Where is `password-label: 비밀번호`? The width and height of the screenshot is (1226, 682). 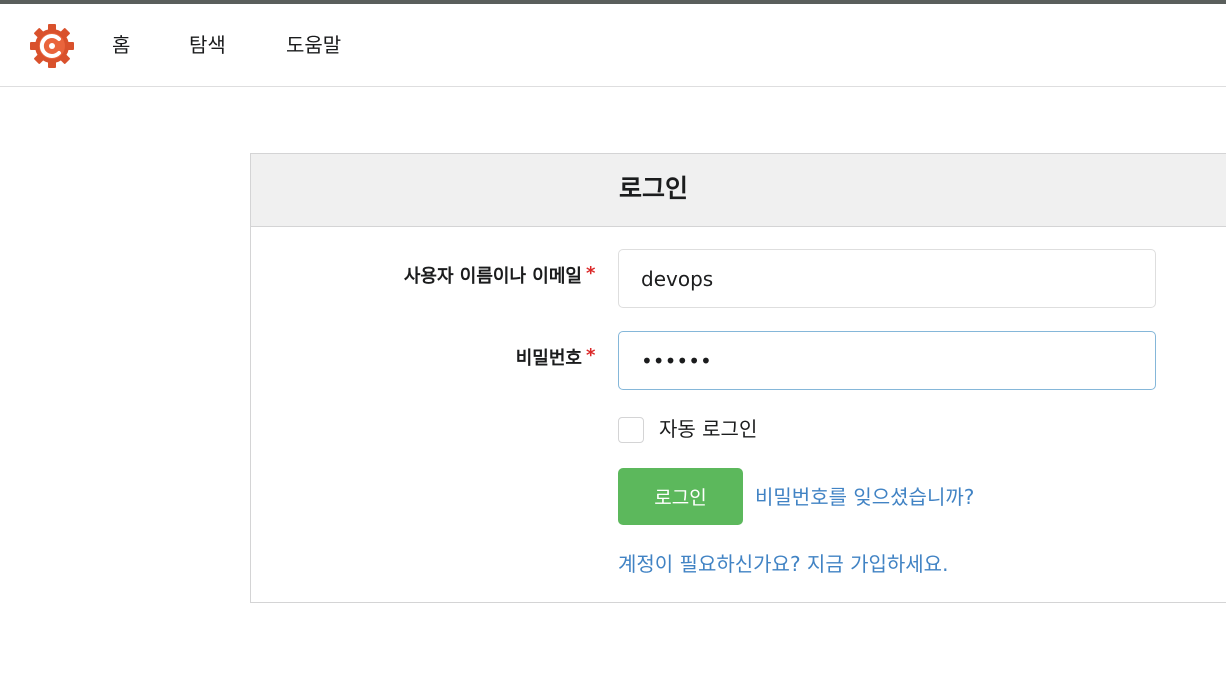
password-label: 비밀번호 is located at coordinates (548, 358).